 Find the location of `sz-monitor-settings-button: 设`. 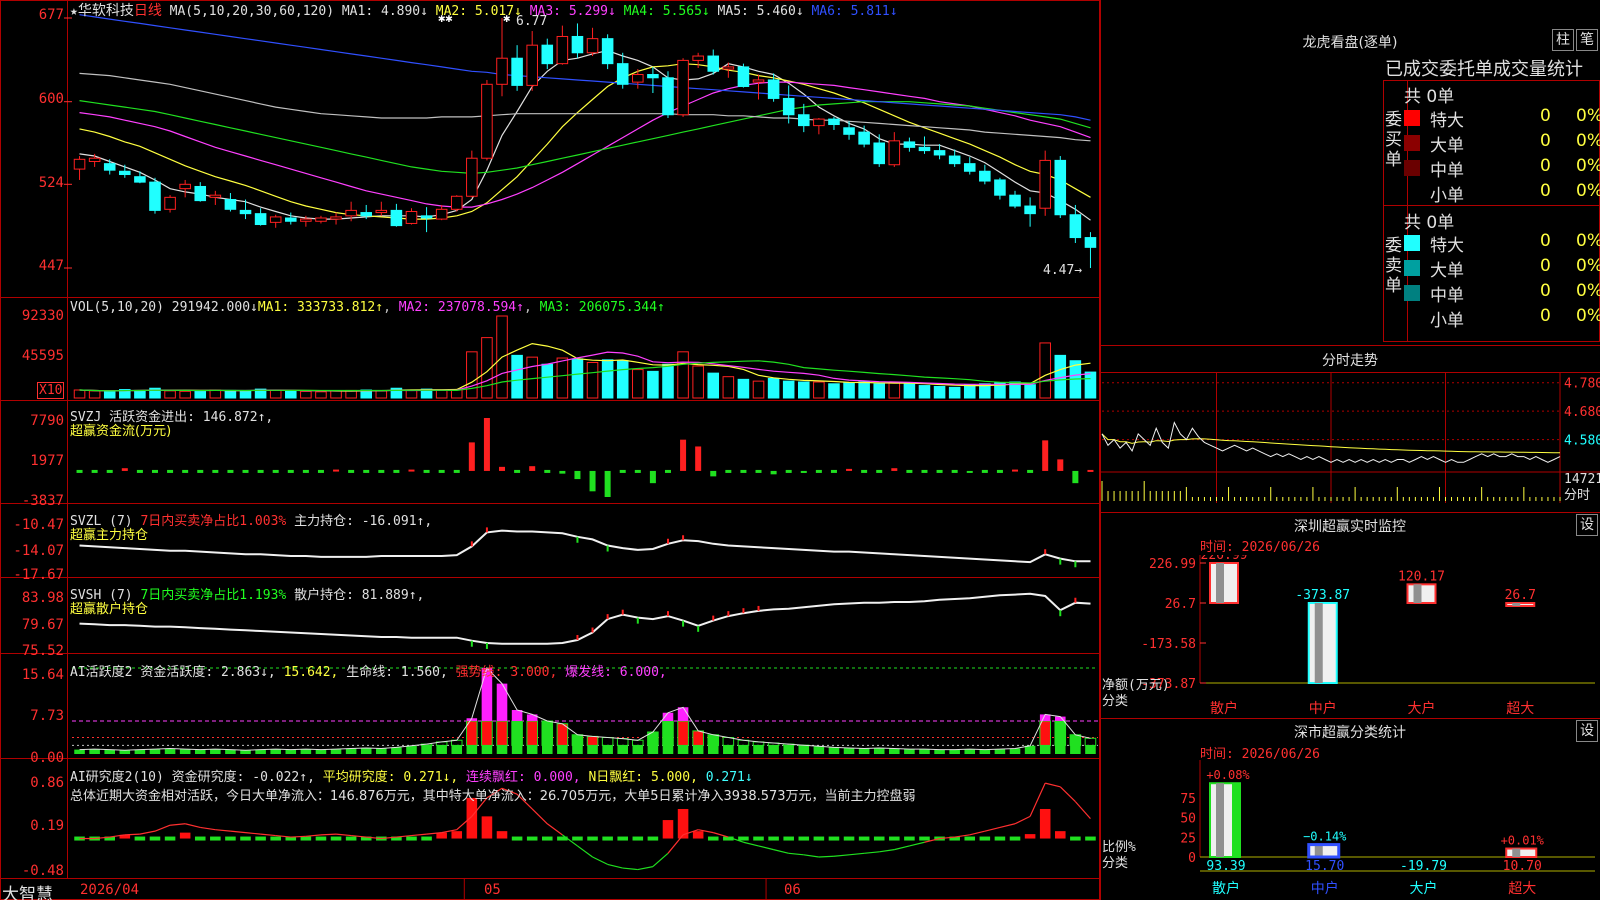

sz-monitor-settings-button: 设 is located at coordinates (1587, 525).